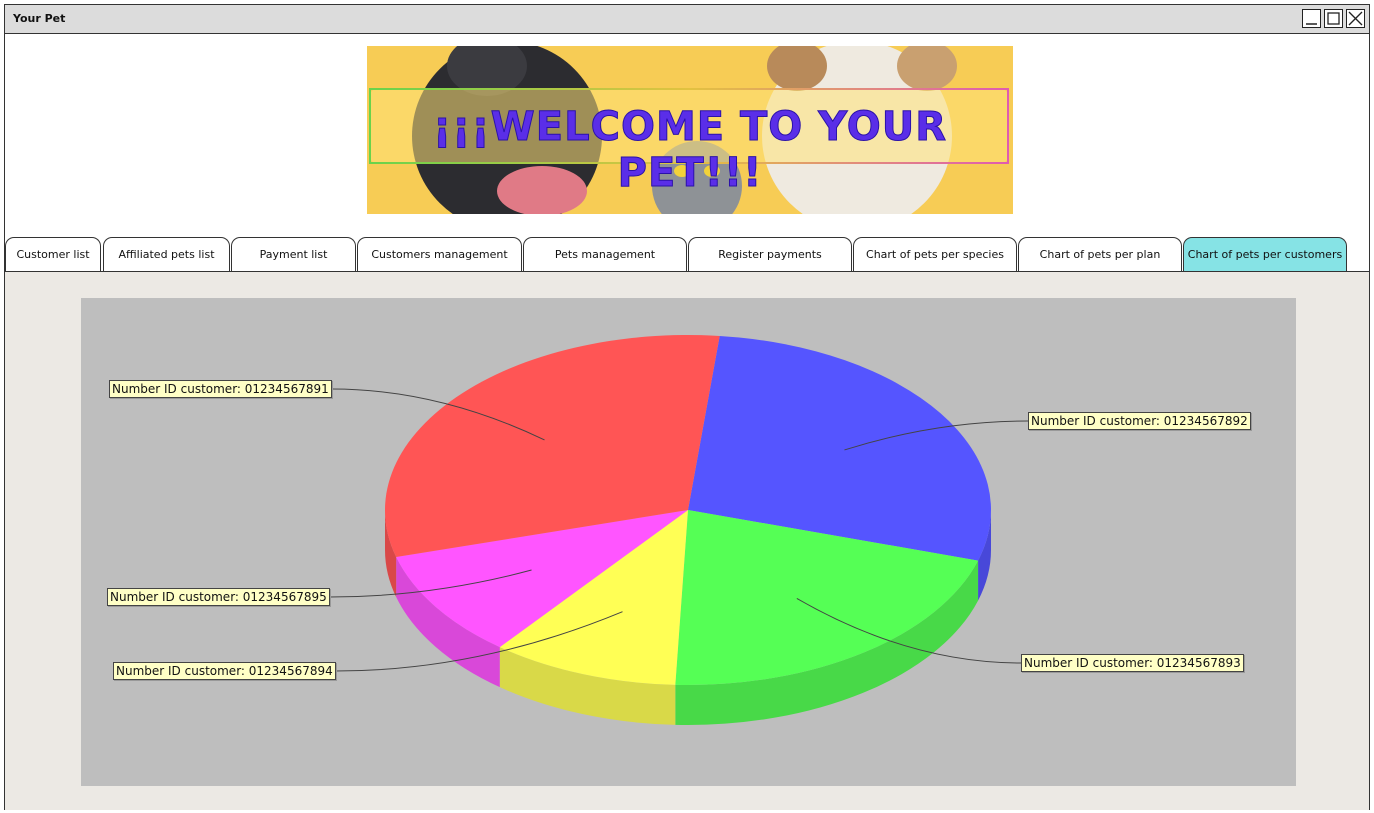  I want to click on maximize-button, so click(1333, 18).